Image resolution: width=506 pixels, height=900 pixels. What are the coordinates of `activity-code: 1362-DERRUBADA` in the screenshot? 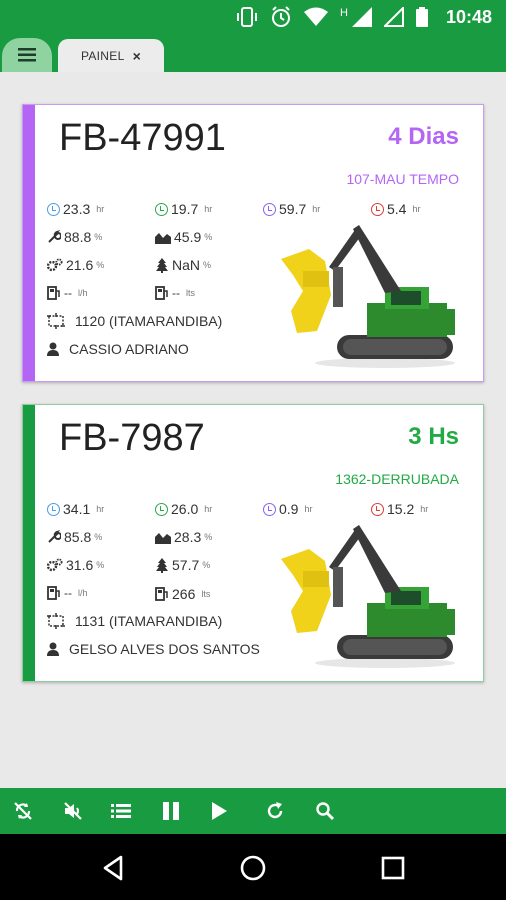 It's located at (397, 479).